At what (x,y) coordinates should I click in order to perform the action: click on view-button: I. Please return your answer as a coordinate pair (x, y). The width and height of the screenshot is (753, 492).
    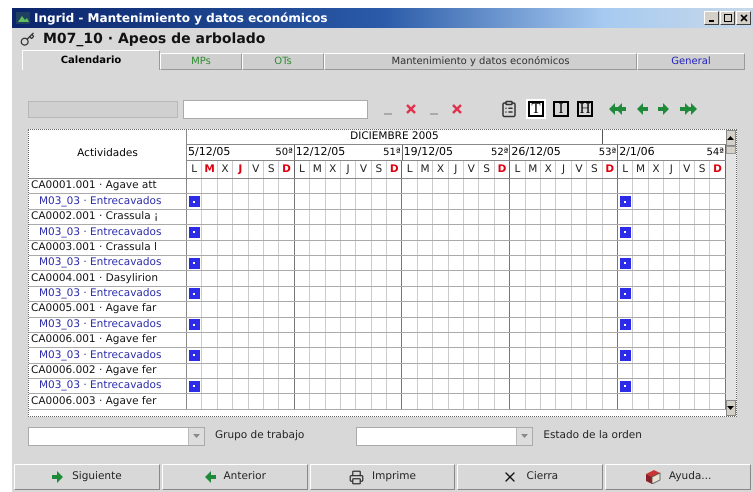
    Looking at the image, I should click on (561, 109).